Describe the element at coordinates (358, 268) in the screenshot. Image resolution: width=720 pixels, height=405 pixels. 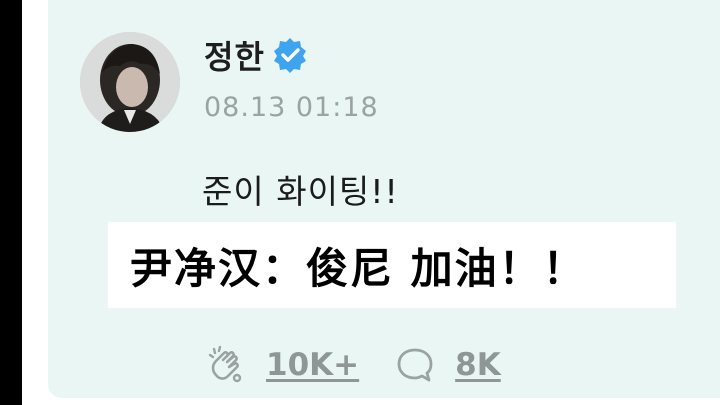
I see `subtitle-caption-text: 尹净汉：俊尼 加油！！` at that location.